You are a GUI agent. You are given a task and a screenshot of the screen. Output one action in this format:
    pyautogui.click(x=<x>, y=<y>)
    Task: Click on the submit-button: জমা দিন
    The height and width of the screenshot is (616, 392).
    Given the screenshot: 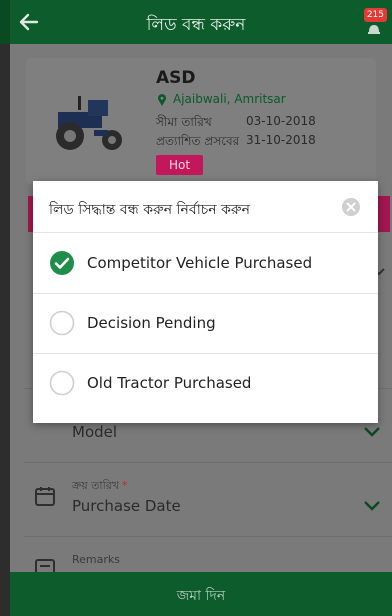 What is the action you would take?
    pyautogui.click(x=201, y=594)
    